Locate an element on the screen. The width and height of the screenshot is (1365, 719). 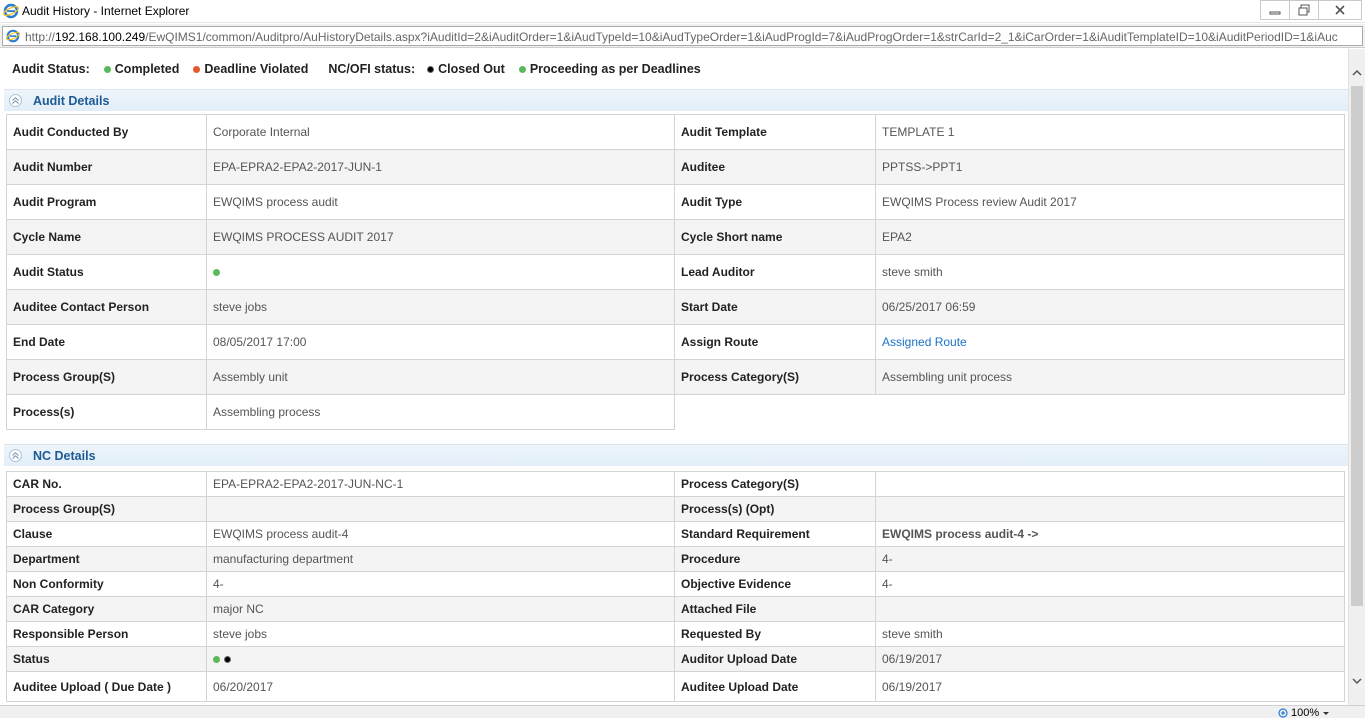
row-label: Auditee Upload Date is located at coordinates (775, 686).